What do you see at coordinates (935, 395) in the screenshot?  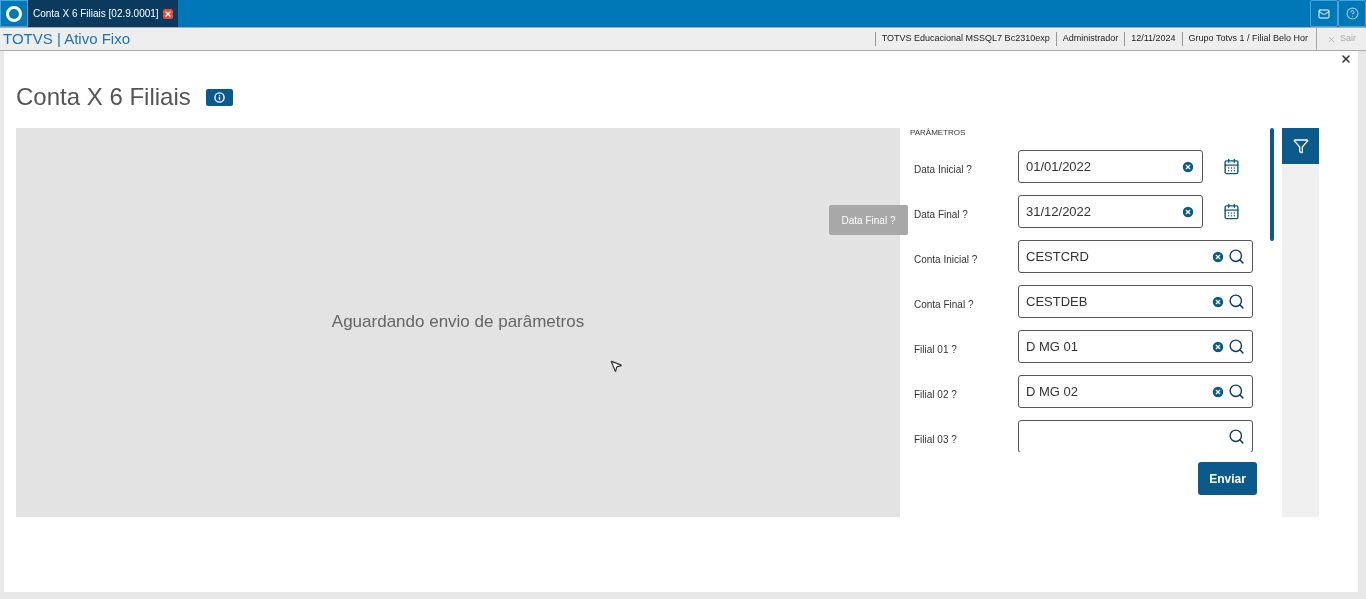 I see `field-label: Filial 02 ?` at bounding box center [935, 395].